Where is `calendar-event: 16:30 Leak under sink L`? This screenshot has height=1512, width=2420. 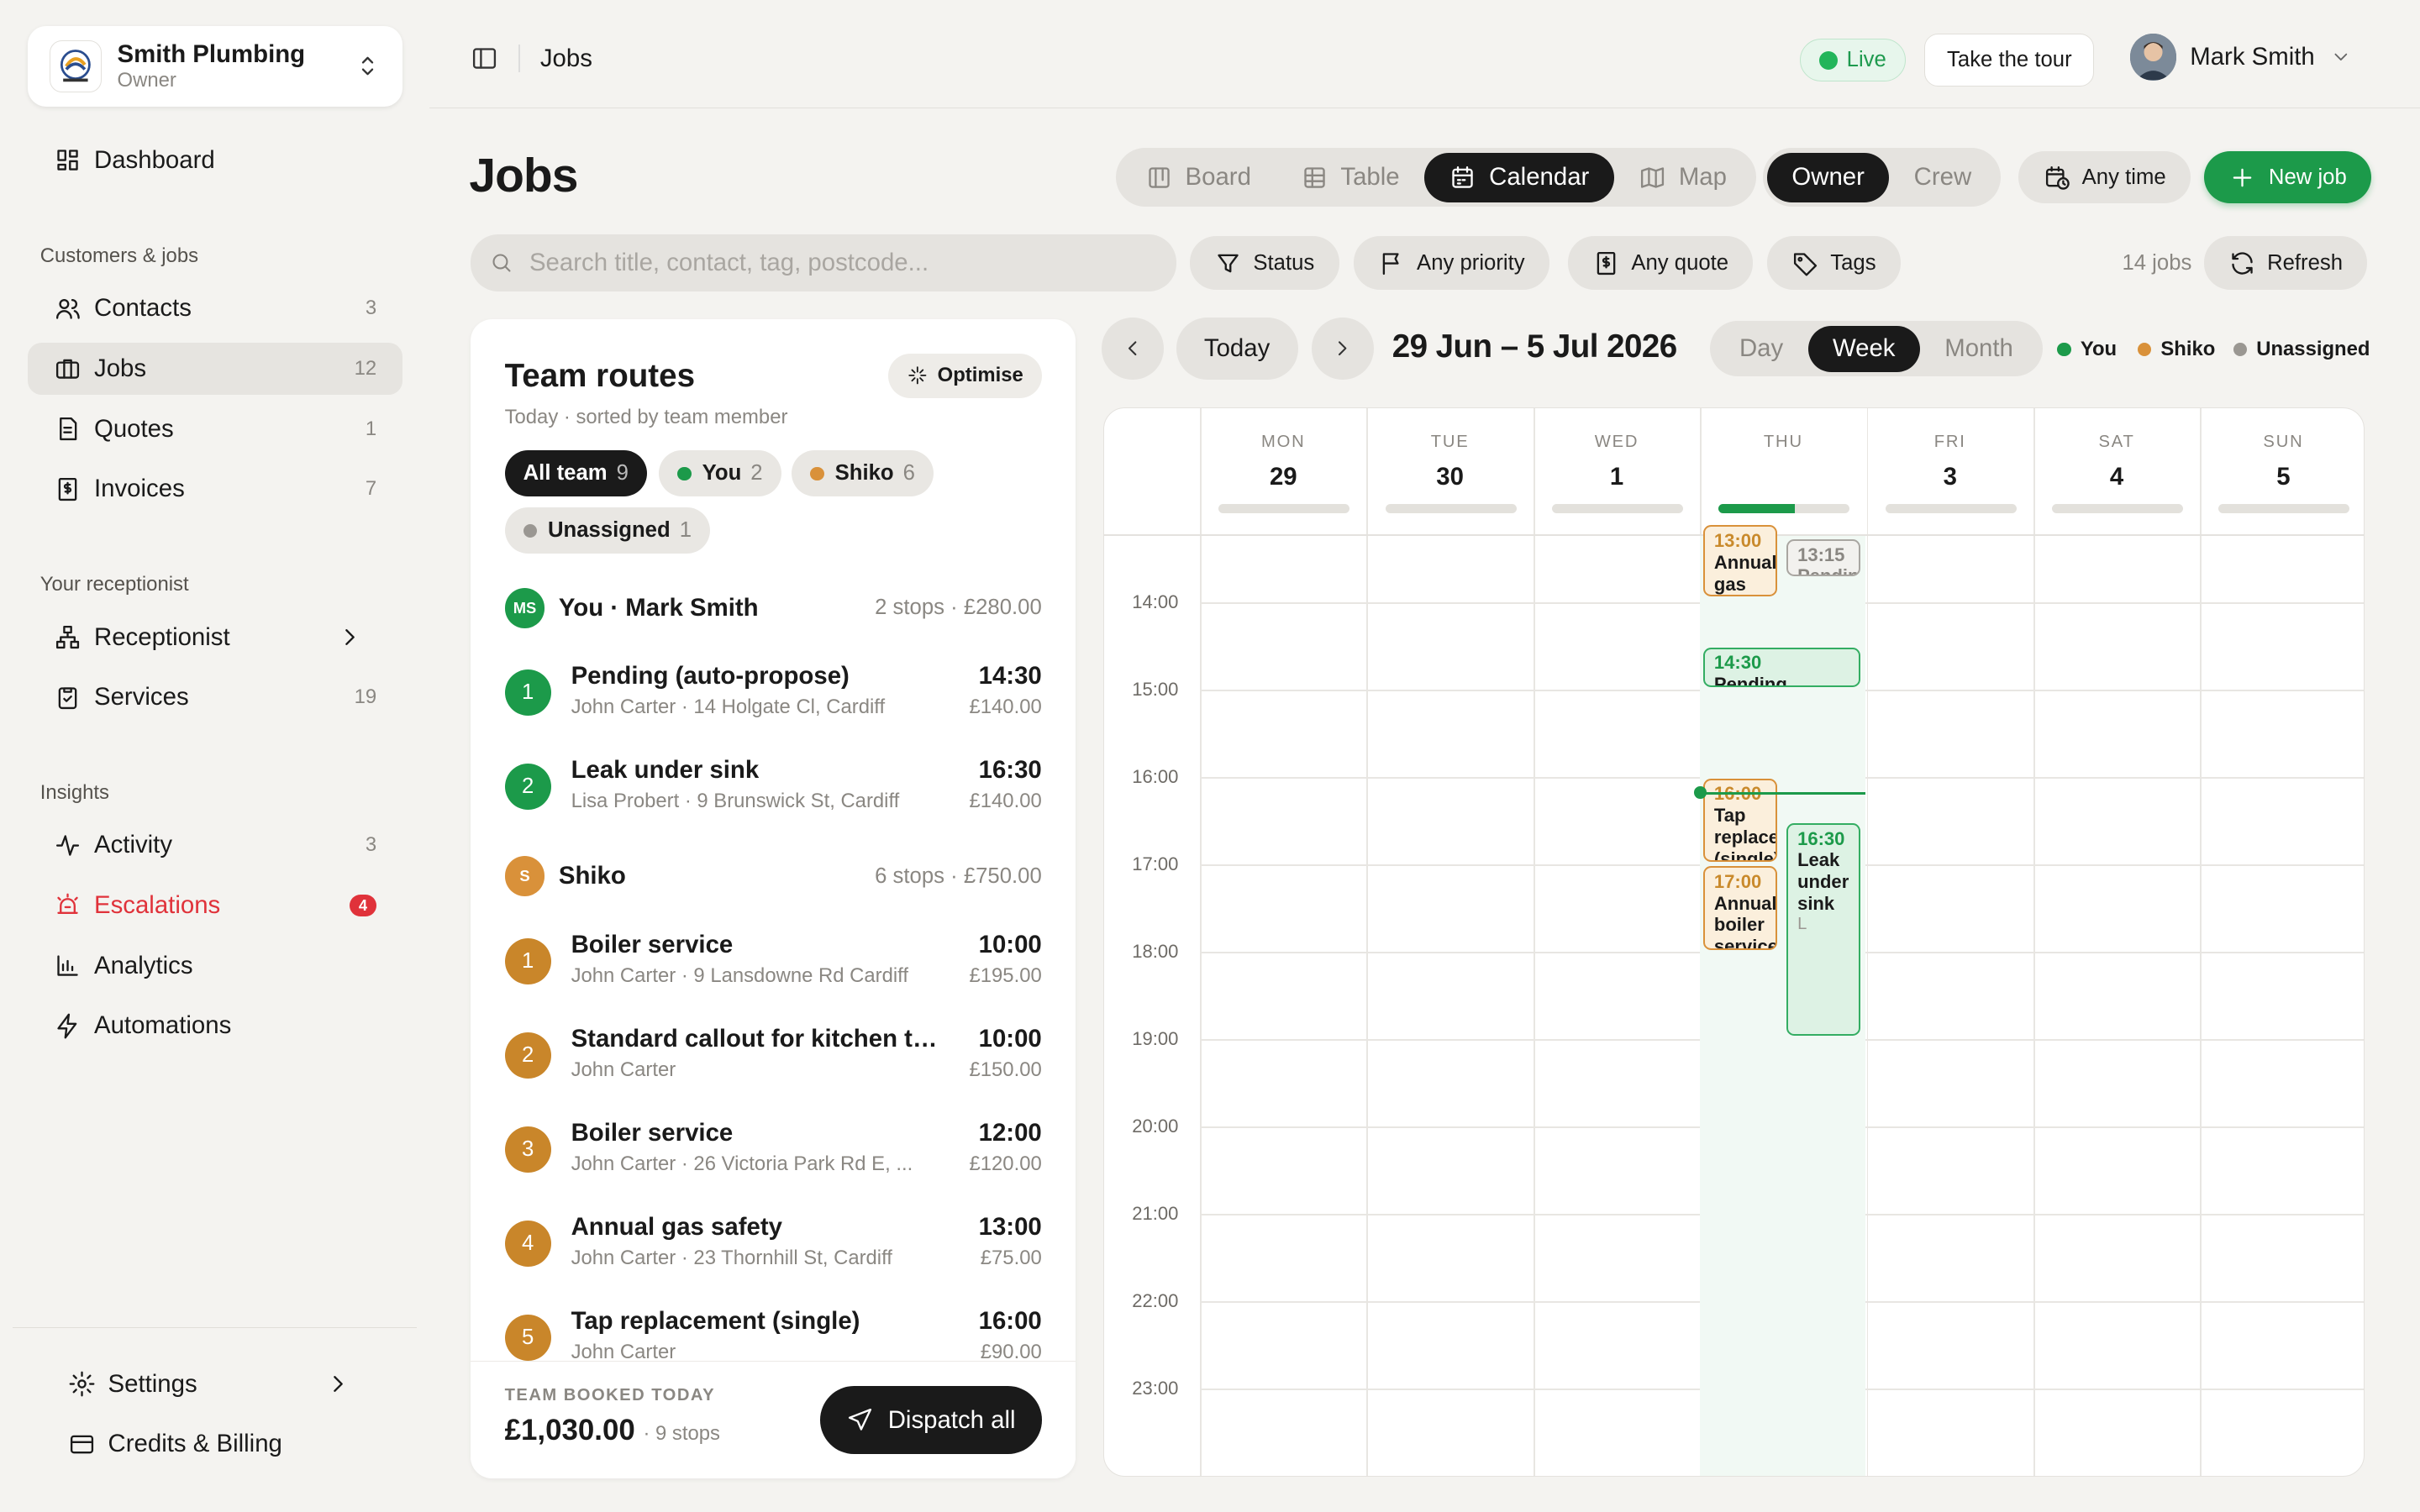
calendar-event: 16:30 Leak under sink L is located at coordinates (1823, 929).